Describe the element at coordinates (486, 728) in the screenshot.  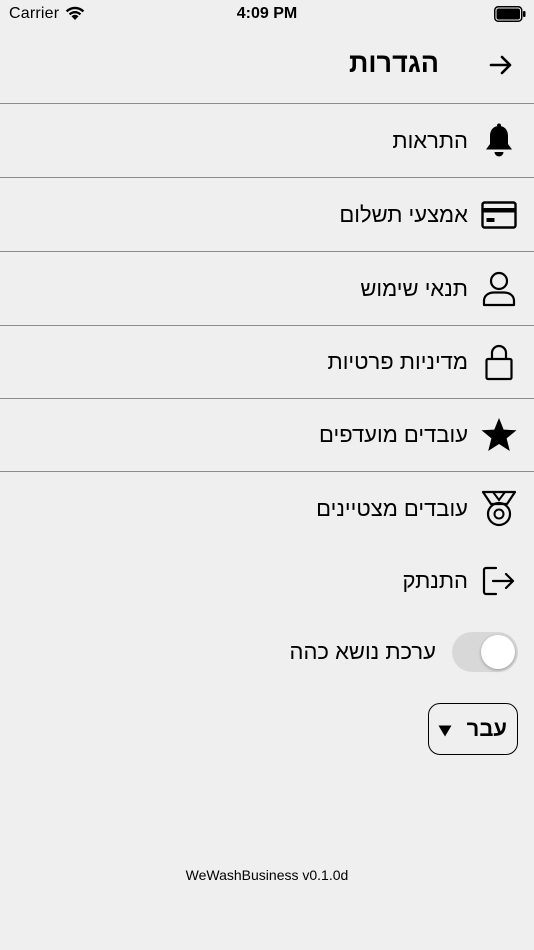
I see `language-selected-value: עבר` at that location.